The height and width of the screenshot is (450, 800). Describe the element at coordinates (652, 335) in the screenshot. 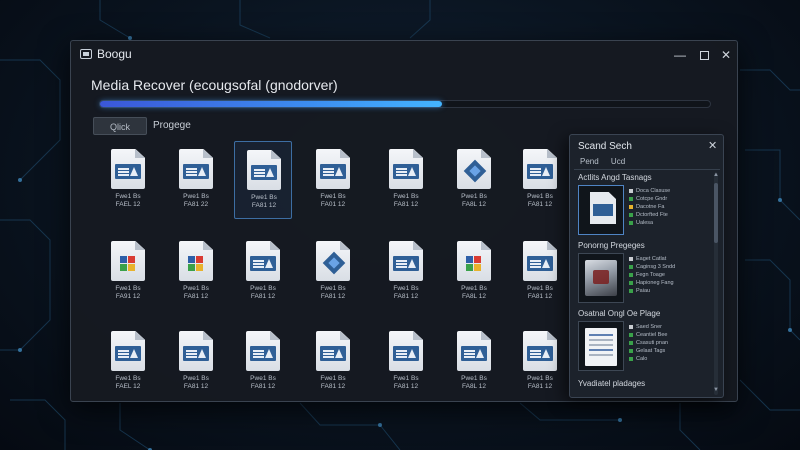

I see `list-item-label: Ceantiel Bee` at that location.